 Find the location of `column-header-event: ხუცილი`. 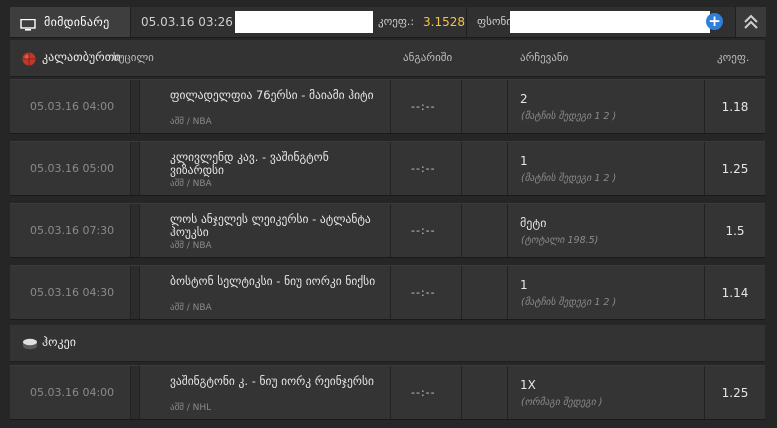

column-header-event: ხუცილი is located at coordinates (133, 57).